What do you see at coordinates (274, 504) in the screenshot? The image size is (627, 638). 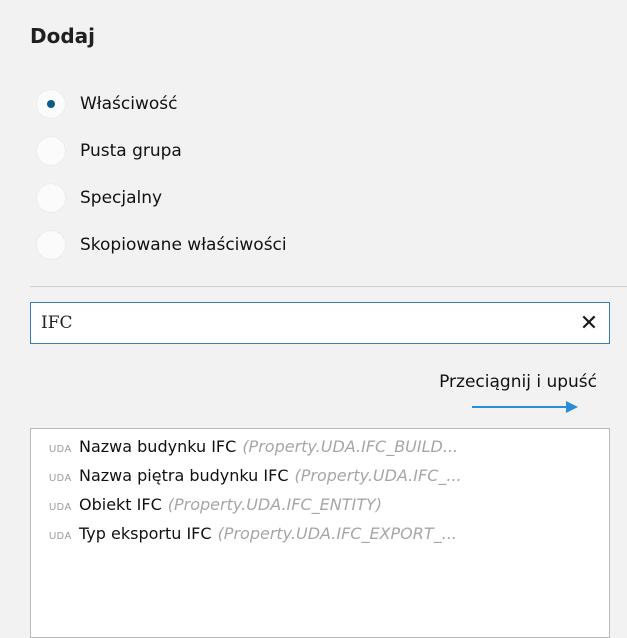 I see `item-path: (Property.UDA.IFC_ENTITY)` at bounding box center [274, 504].